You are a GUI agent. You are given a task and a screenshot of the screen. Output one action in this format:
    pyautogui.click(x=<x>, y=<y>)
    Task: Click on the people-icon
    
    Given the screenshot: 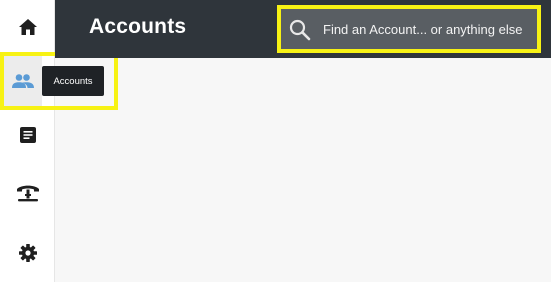 What is the action you would take?
    pyautogui.click(x=23, y=81)
    